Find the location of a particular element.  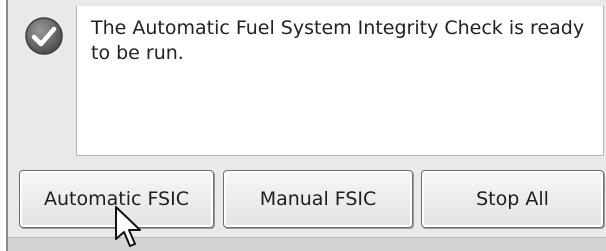

mouse-pointer-icon is located at coordinates (129, 228).